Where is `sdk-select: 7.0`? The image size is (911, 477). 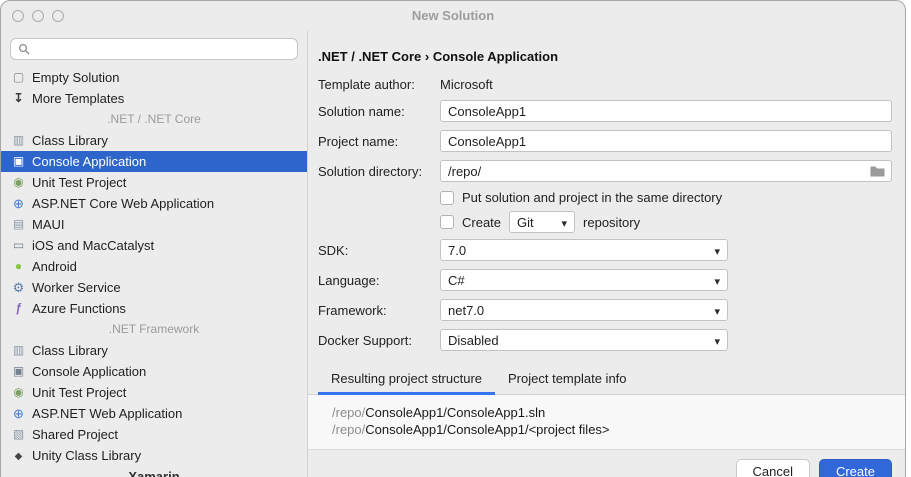 sdk-select: 7.0 is located at coordinates (584, 250).